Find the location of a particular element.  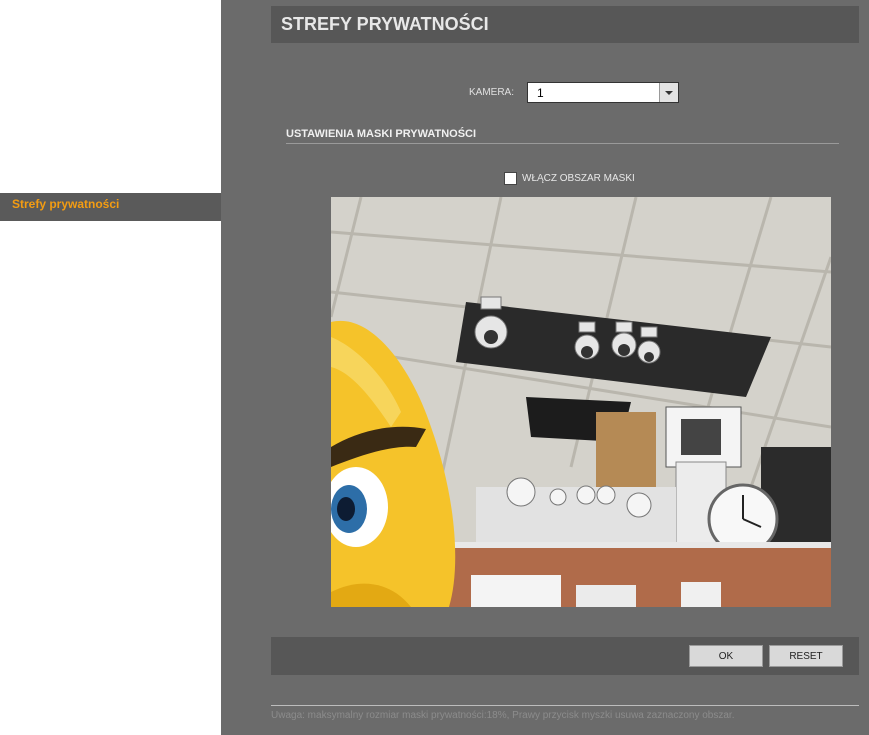

reset-button: RESET is located at coordinates (806, 656).